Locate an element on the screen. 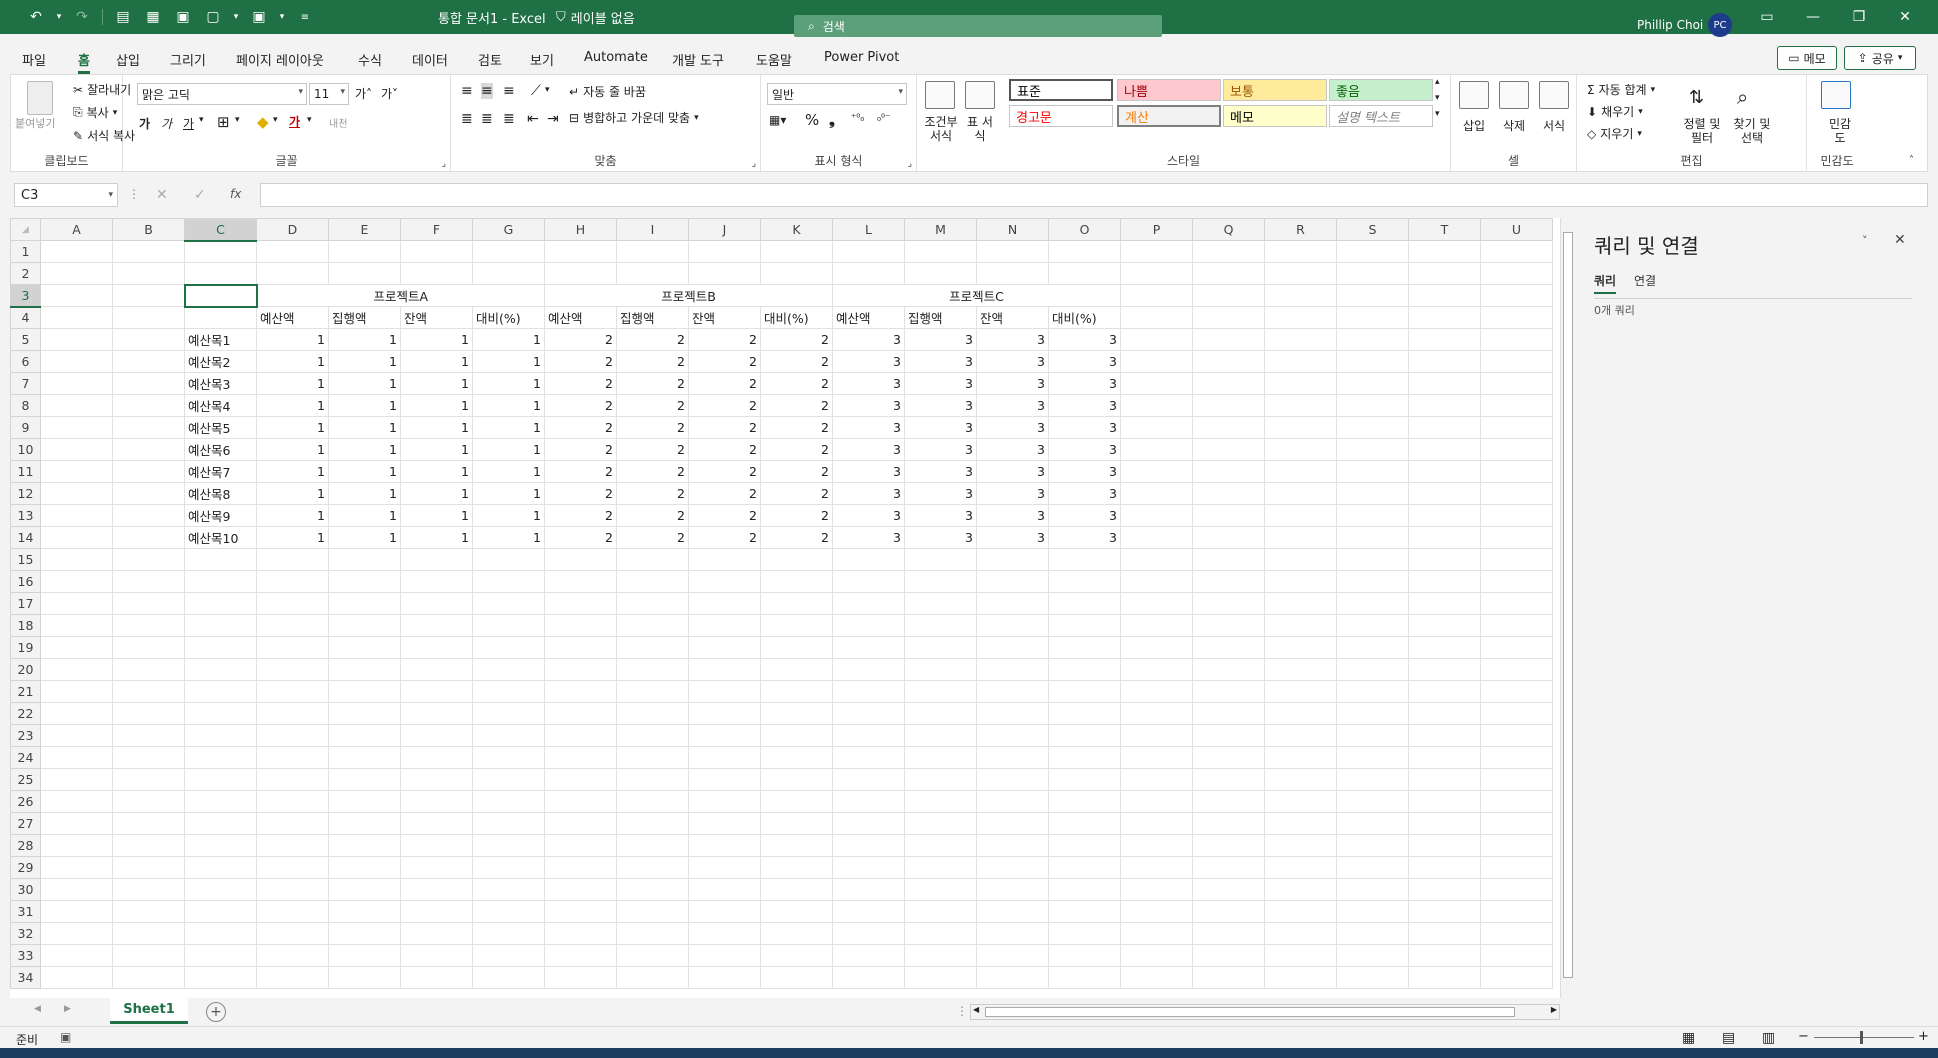 This screenshot has height=1058, width=1938. column-header: O is located at coordinates (1084, 229).